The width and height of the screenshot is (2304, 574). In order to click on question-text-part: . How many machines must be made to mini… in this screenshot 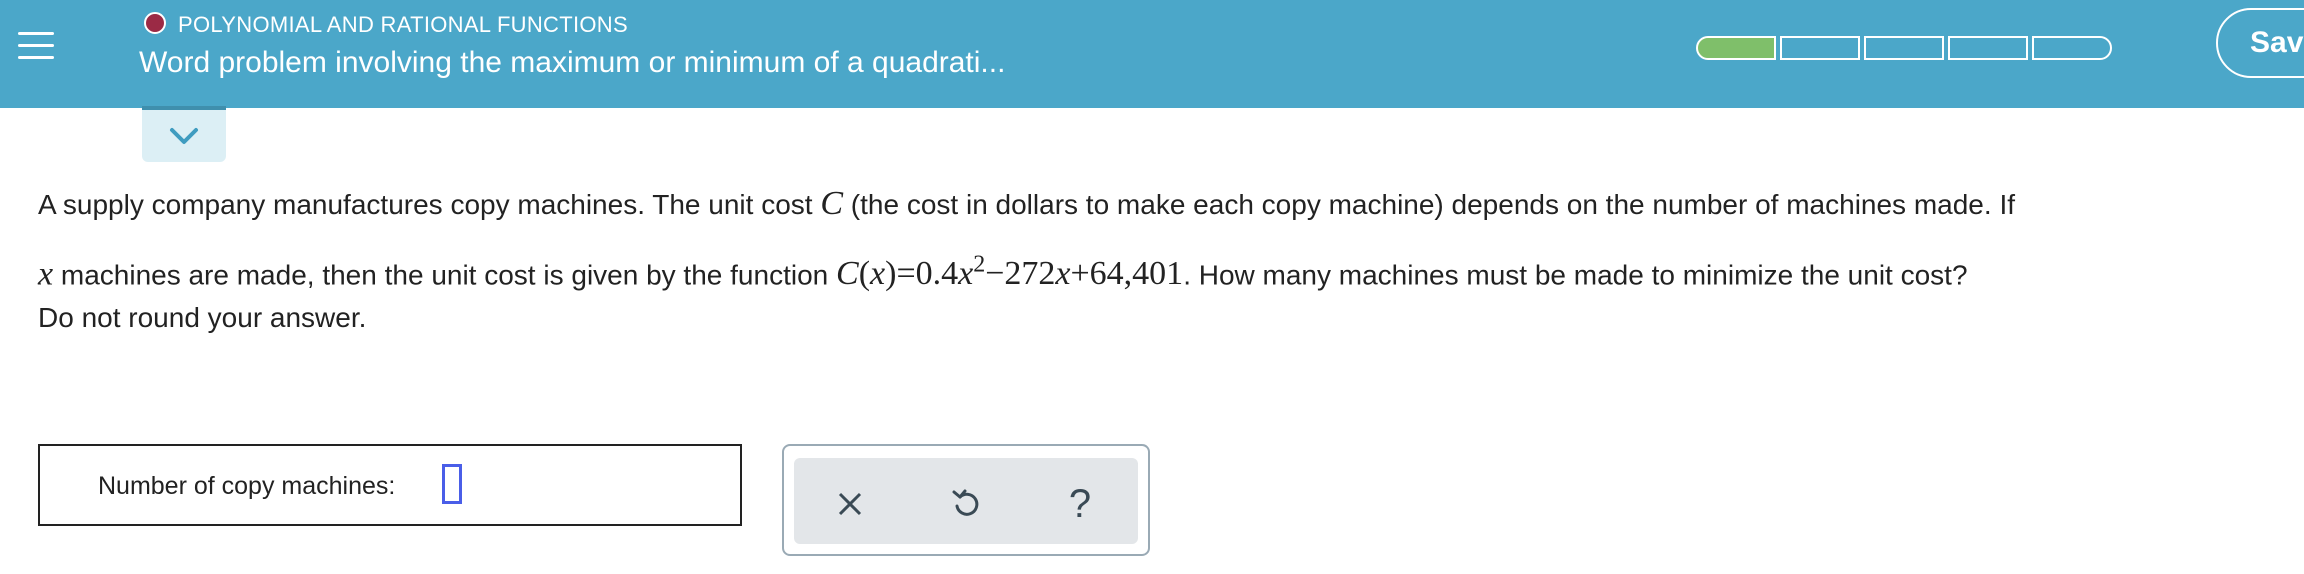, I will do `click(1575, 275)`.